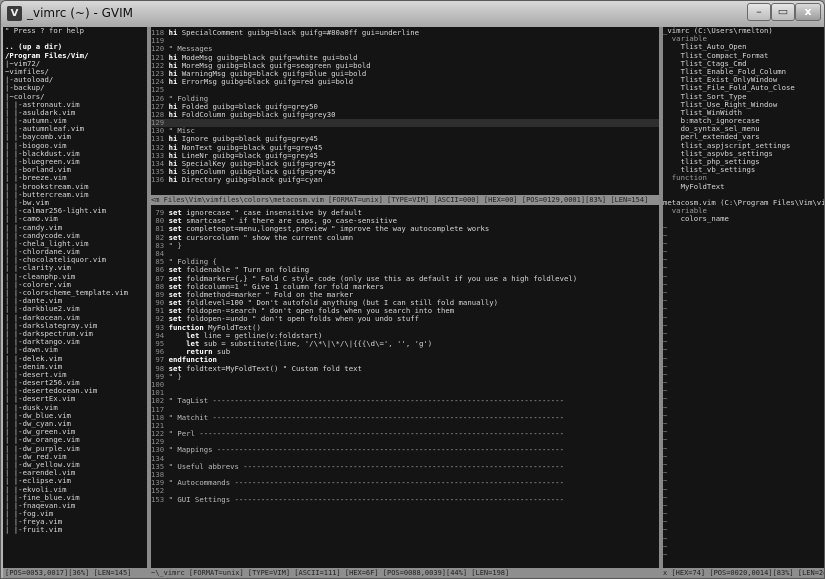 The height and width of the screenshot is (579, 825). I want to click on code-line: 136 hi Directory guibg=black guifg=cyan, so click(405, 180).